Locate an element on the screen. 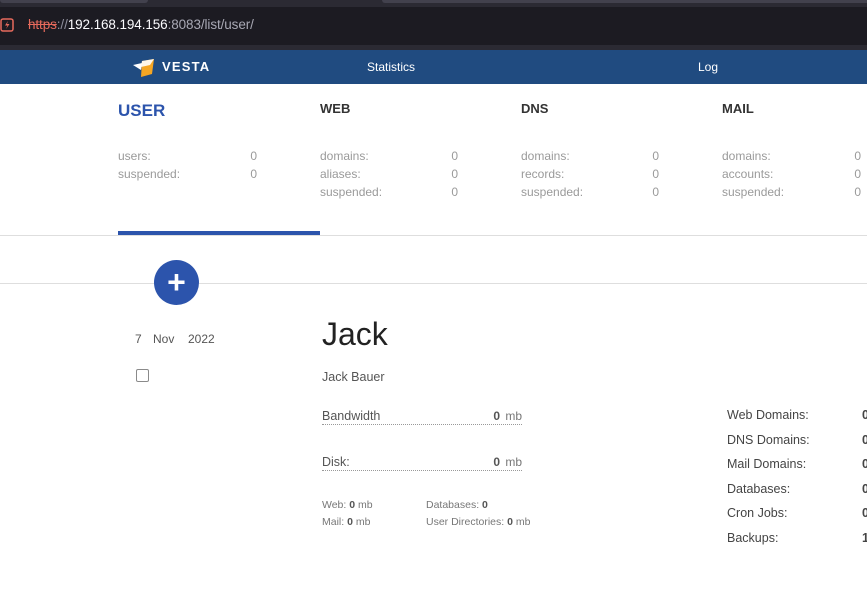 The image size is (867, 598). select-user-checkbox is located at coordinates (142, 375).